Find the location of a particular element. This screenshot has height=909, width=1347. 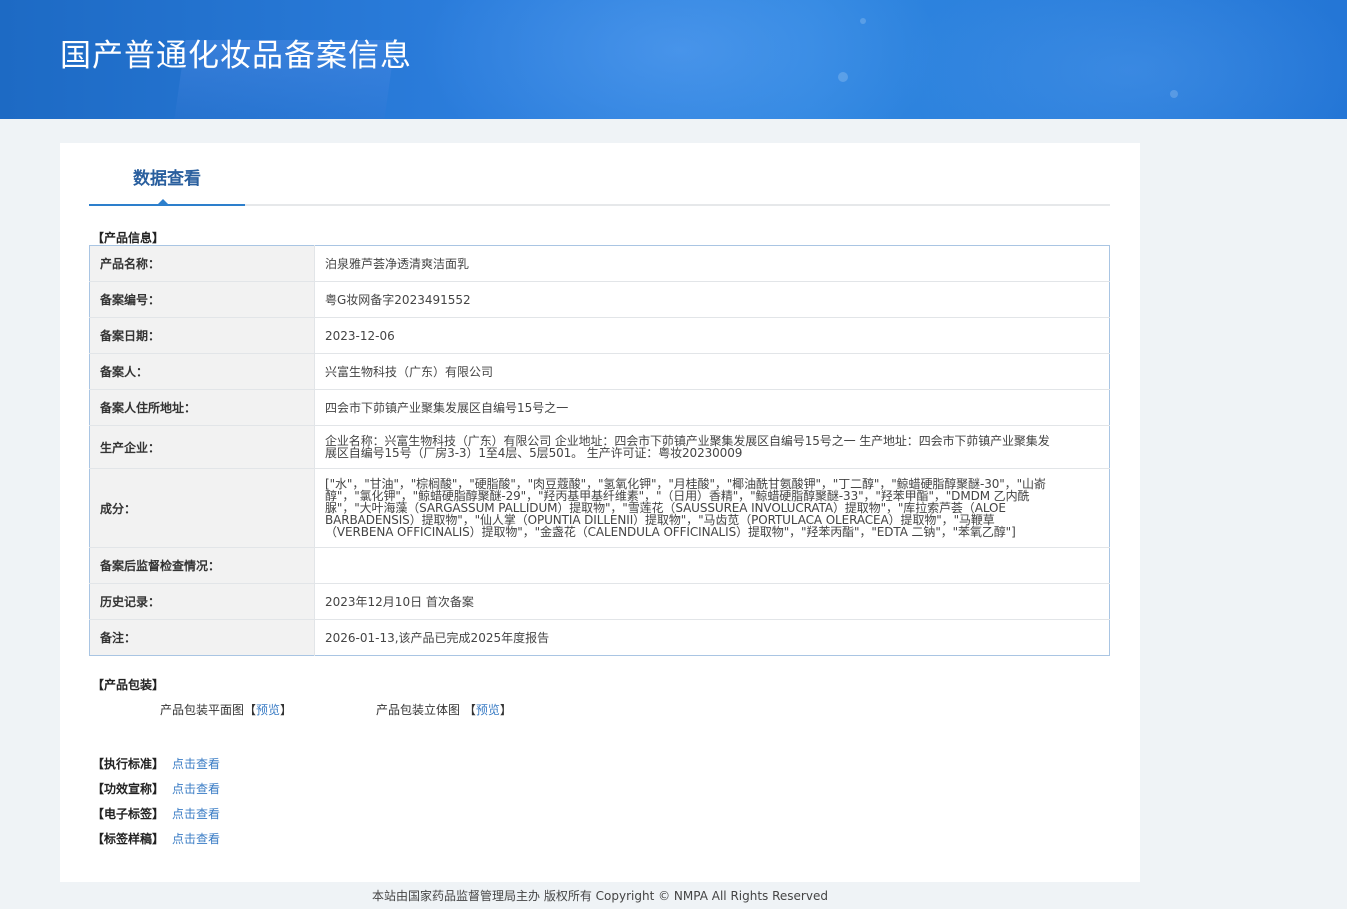

tab-active-caret-icon is located at coordinates (163, 202).